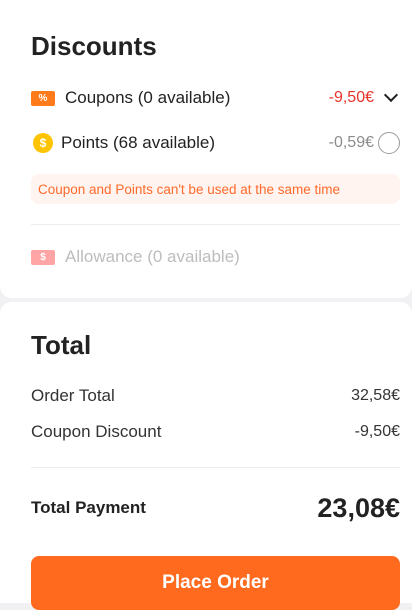 This screenshot has height=610, width=412. I want to click on points-radio, so click(389, 143).